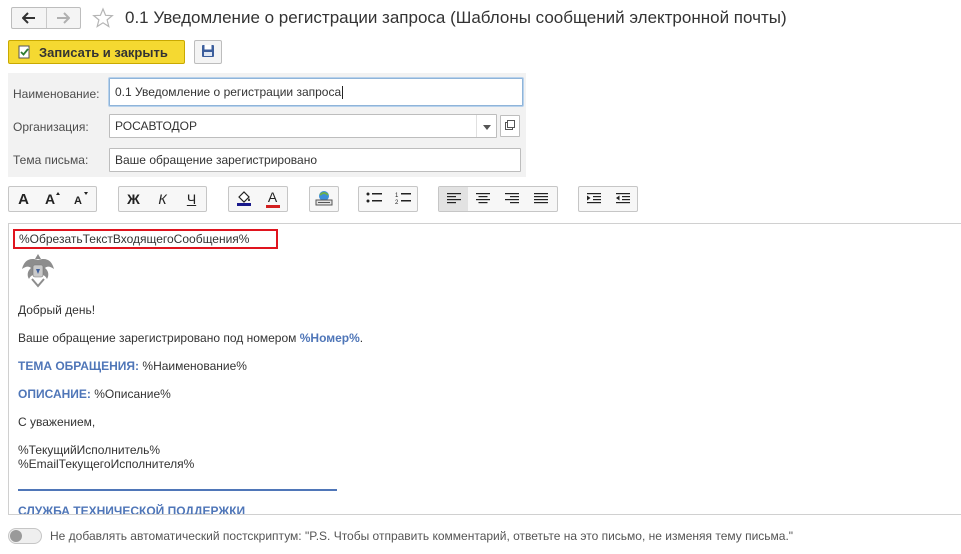 The height and width of the screenshot is (554, 961). I want to click on forward-button, so click(63, 18).